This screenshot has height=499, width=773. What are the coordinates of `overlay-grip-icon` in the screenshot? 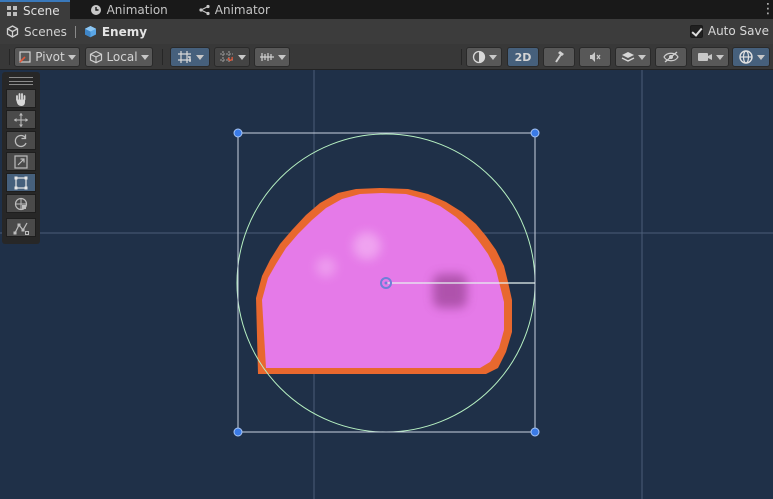 It's located at (21, 81).